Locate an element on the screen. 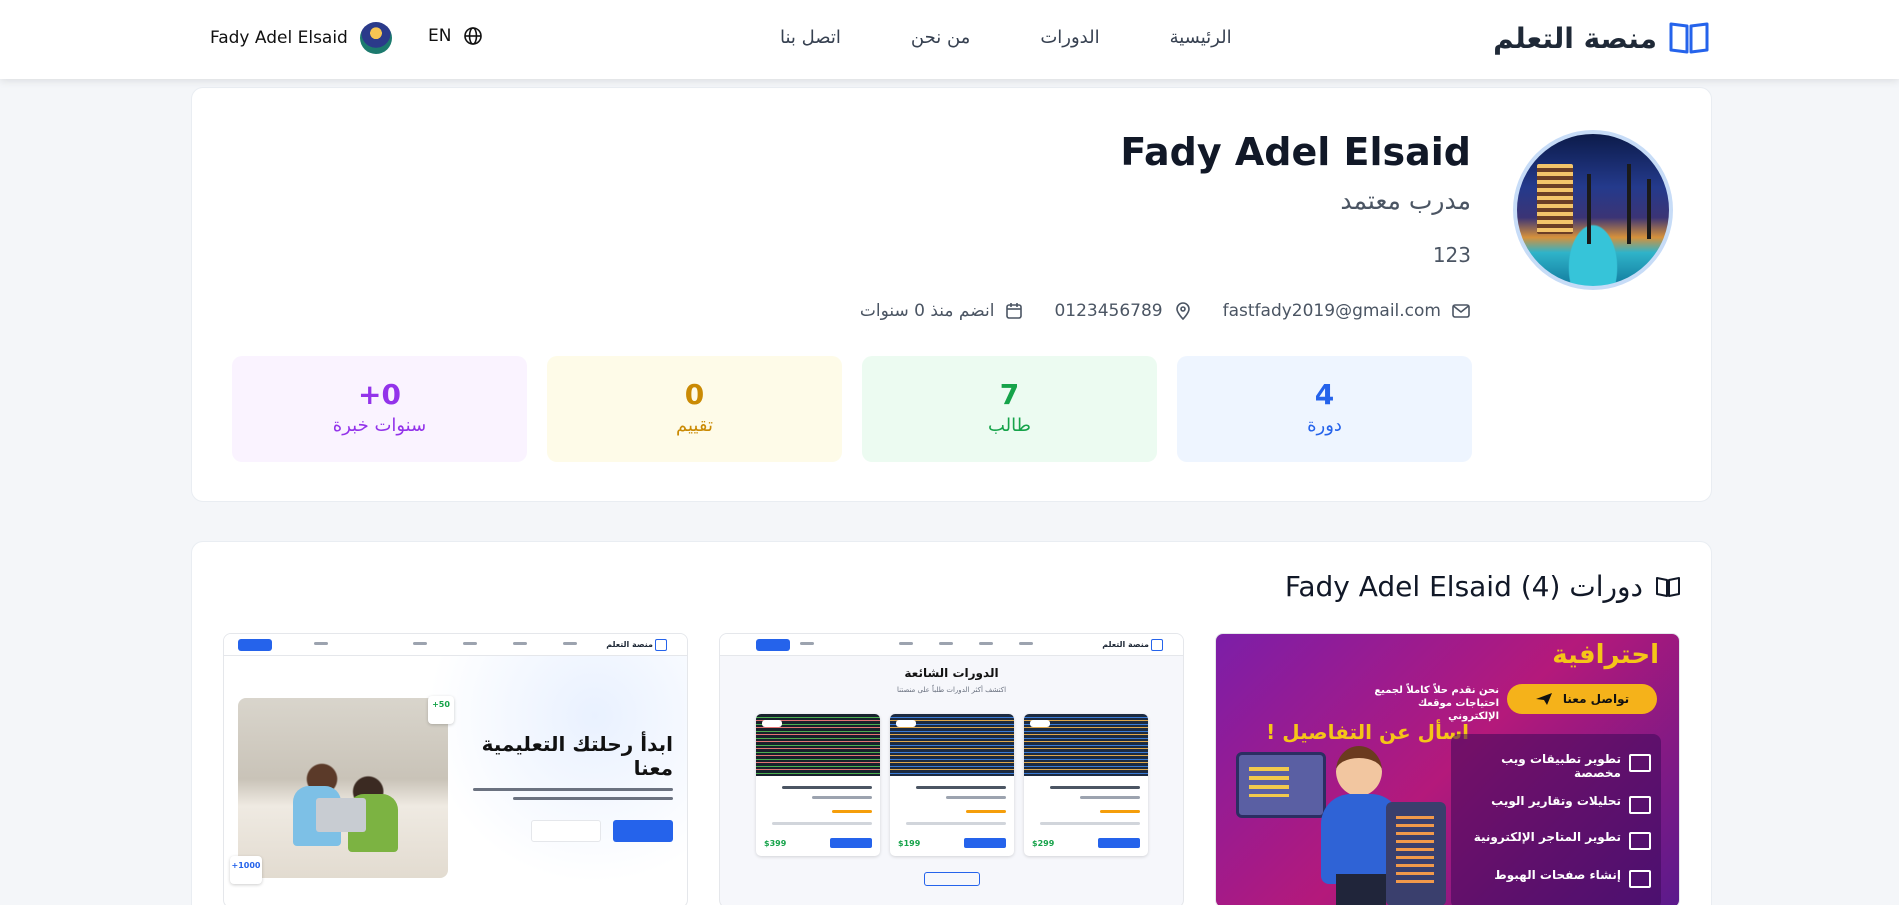 The height and width of the screenshot is (905, 1899). stat-value: 0 is located at coordinates (694, 394).